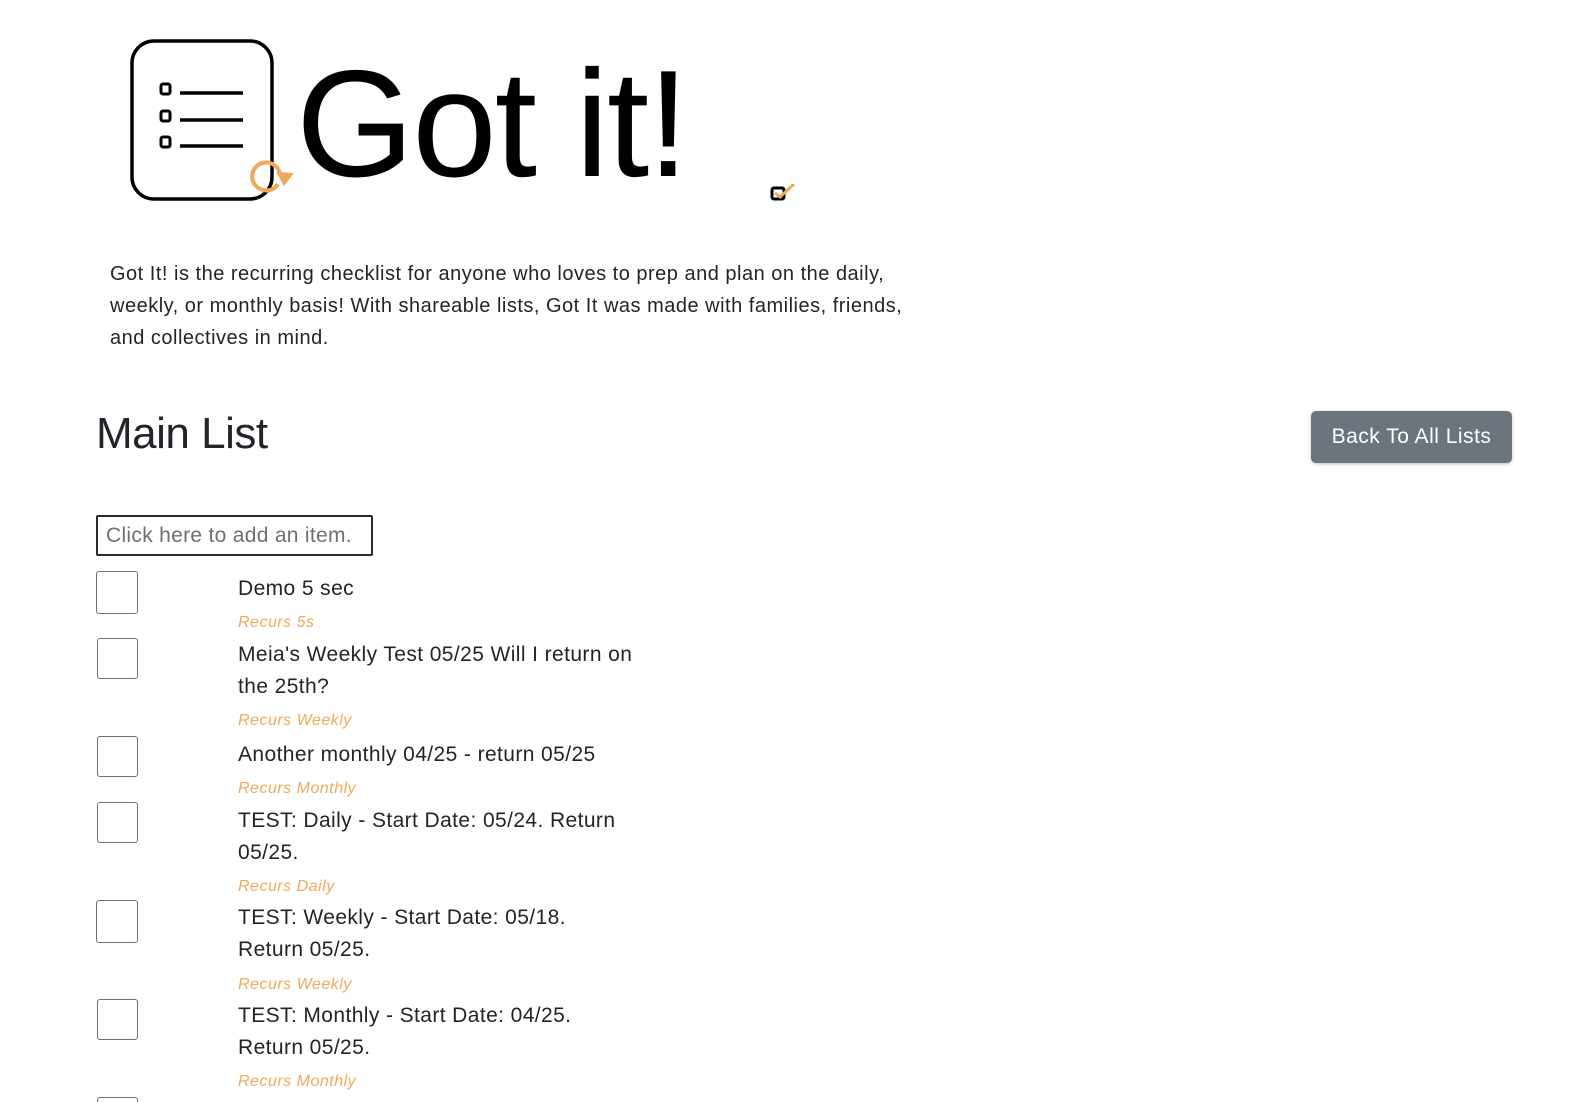  I want to click on logo-check-icon, so click(783, 192).